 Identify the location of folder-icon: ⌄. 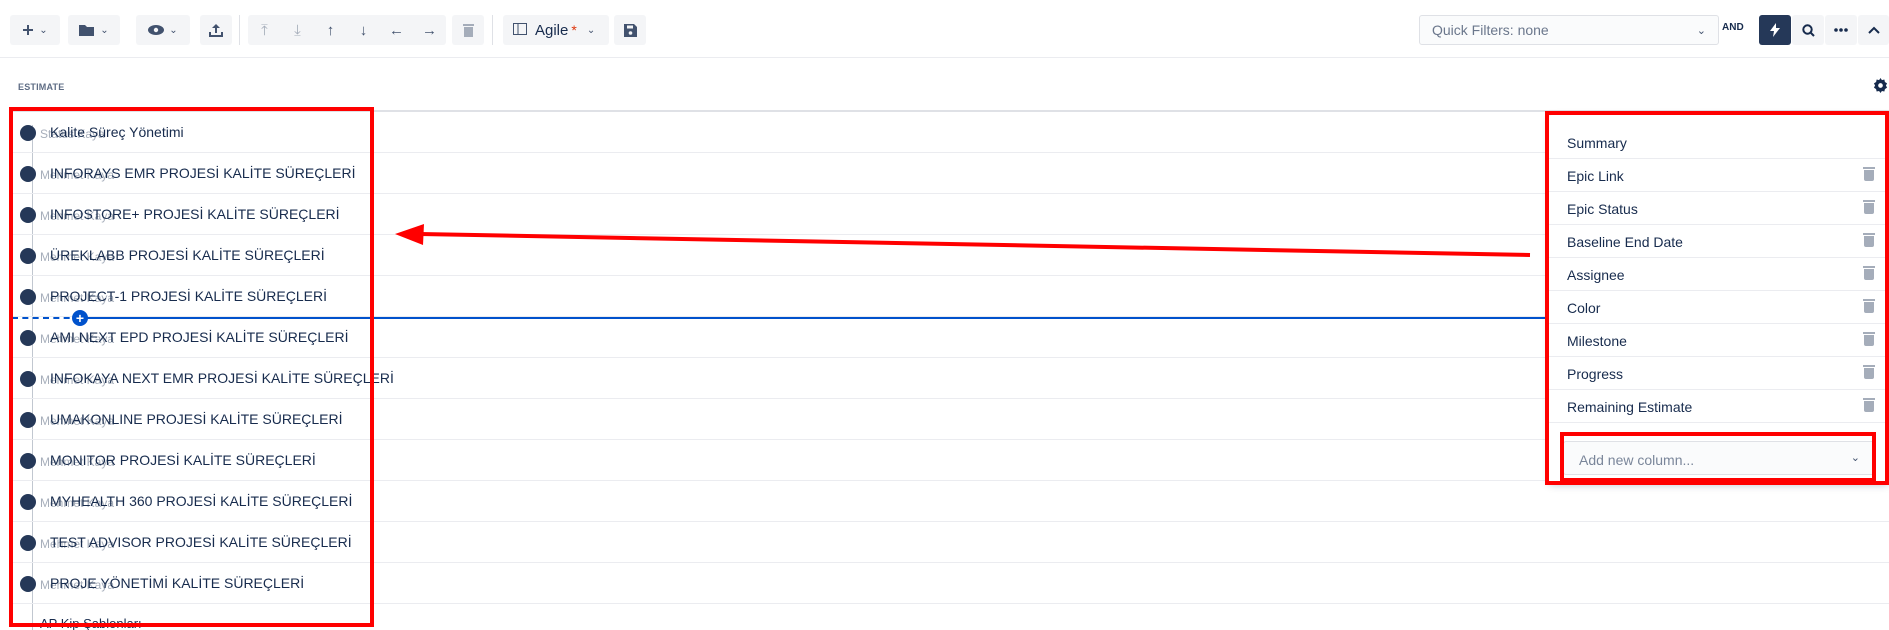
(94, 30).